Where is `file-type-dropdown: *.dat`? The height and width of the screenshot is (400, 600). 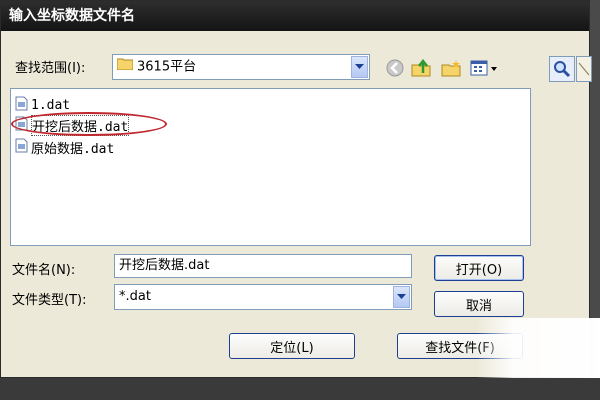
file-type-dropdown: *.dat is located at coordinates (263, 297).